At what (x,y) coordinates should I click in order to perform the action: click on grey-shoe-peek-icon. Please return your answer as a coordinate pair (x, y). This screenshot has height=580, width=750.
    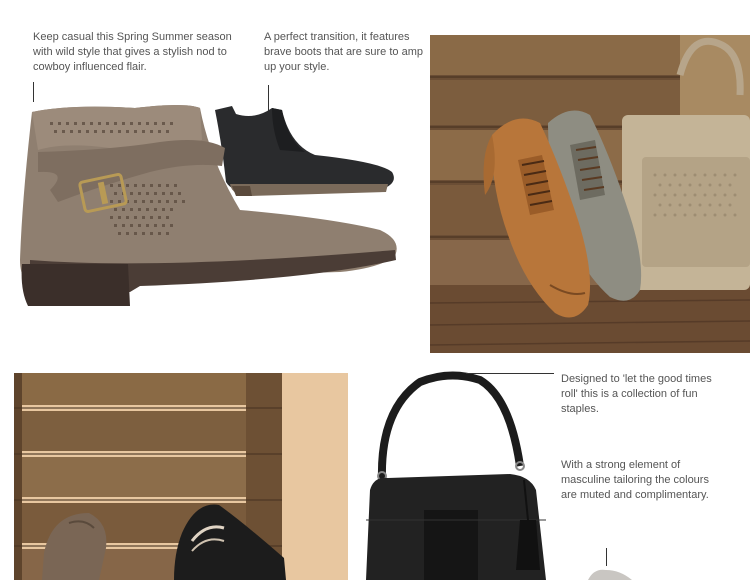
    Looking at the image, I should click on (610, 574).